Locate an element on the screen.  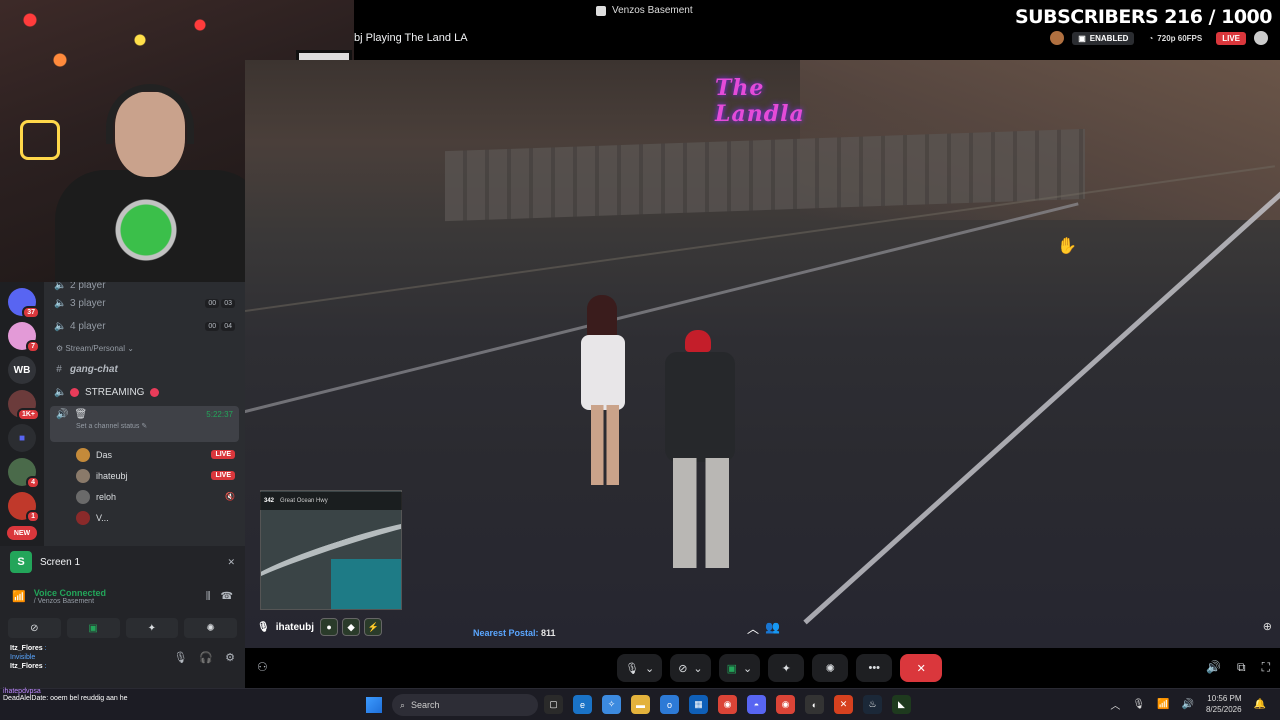
new-badge: NEW is located at coordinates (22, 533).